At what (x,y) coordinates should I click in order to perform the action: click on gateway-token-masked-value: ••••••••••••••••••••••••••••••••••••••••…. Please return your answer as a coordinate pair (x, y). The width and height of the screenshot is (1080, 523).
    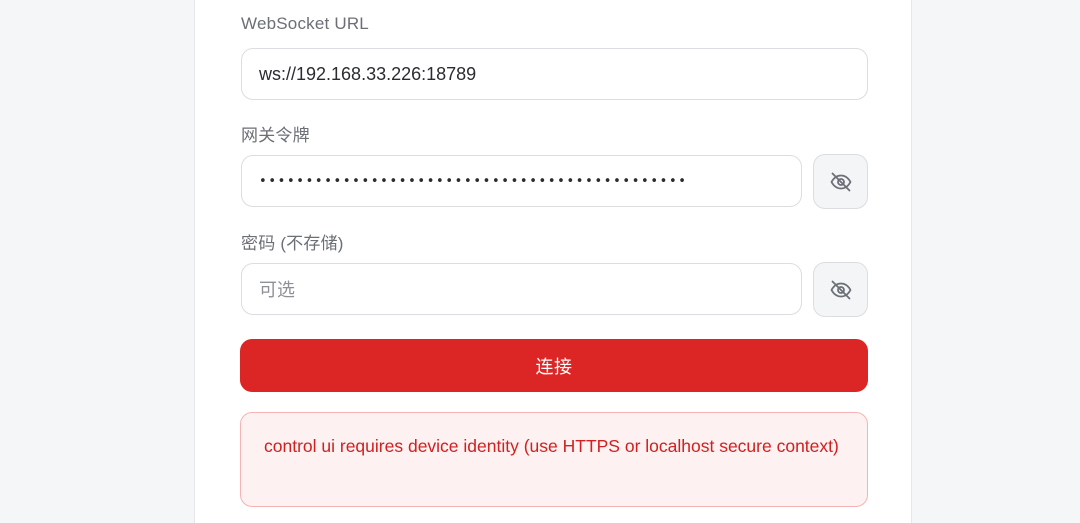
    Looking at the image, I should click on (473, 181).